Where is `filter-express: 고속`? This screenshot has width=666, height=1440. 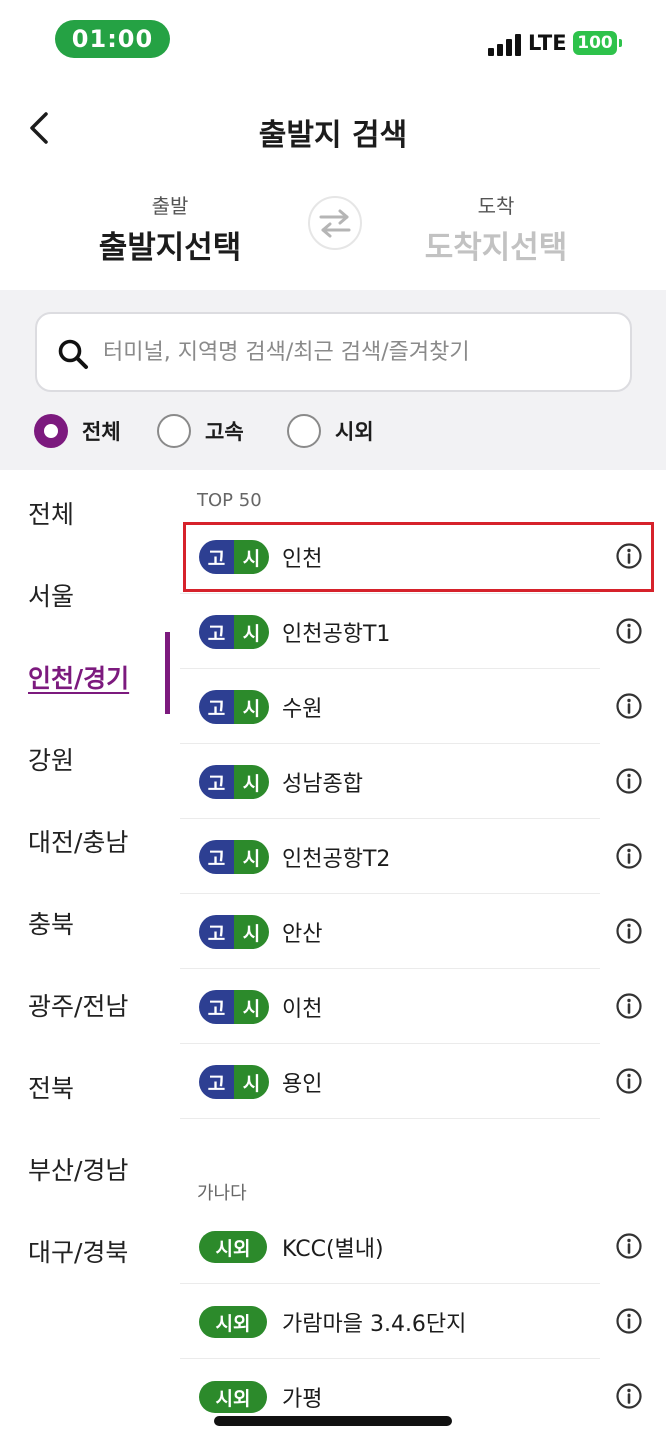
filter-express: 고속 is located at coordinates (200, 431).